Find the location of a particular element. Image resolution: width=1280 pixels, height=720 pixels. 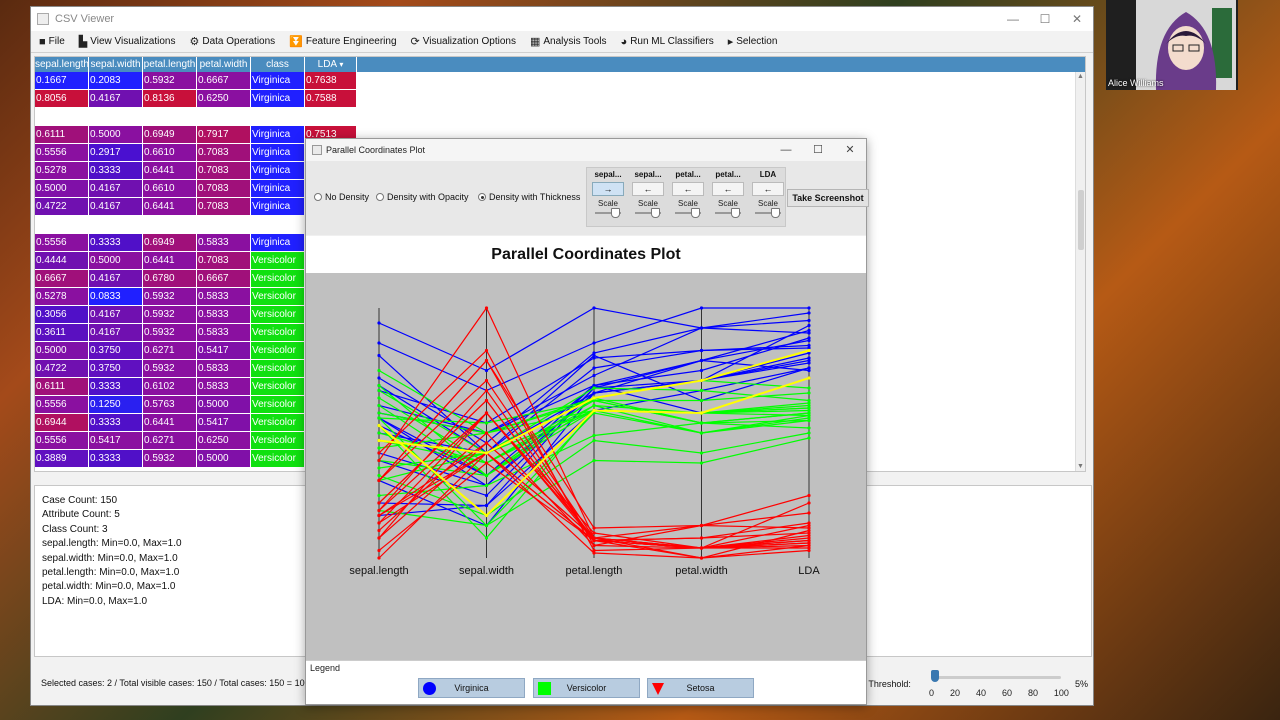

radio-no-density: No Density is located at coordinates (341, 197).